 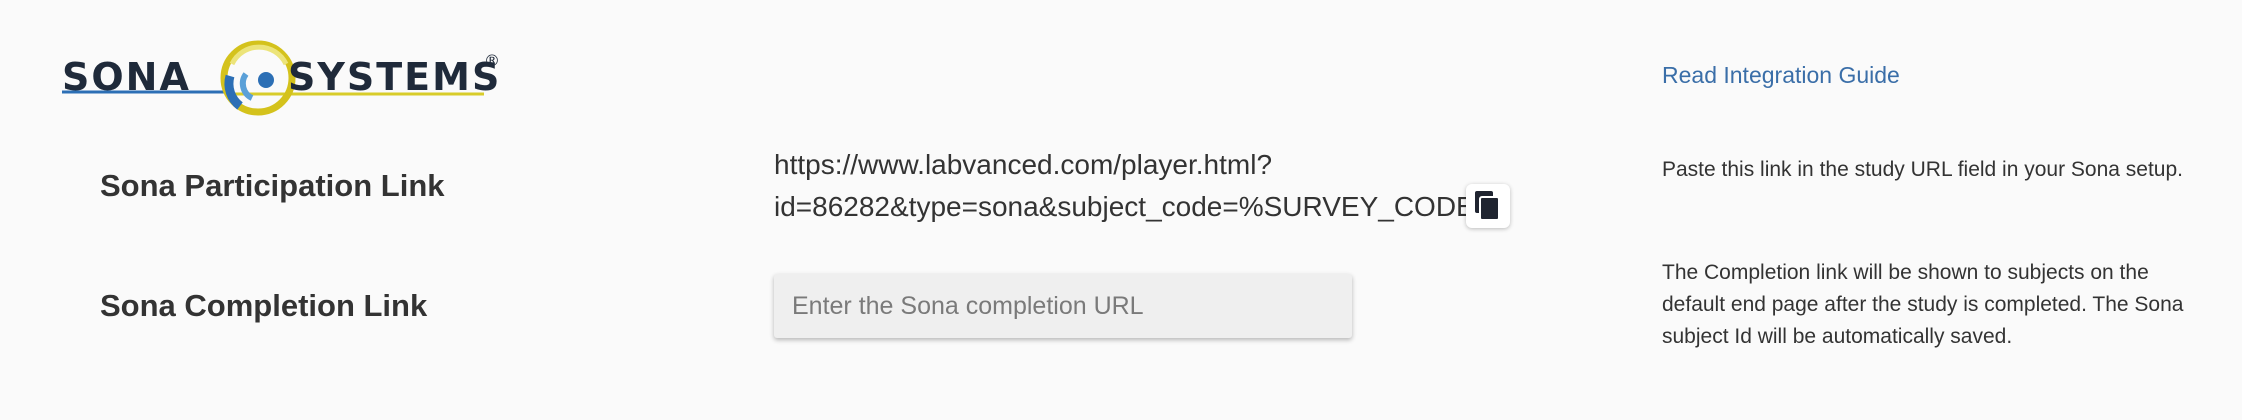 What do you see at coordinates (282, 79) in the screenshot?
I see `sona-systems-logo: SONA SYSTEMS ®` at bounding box center [282, 79].